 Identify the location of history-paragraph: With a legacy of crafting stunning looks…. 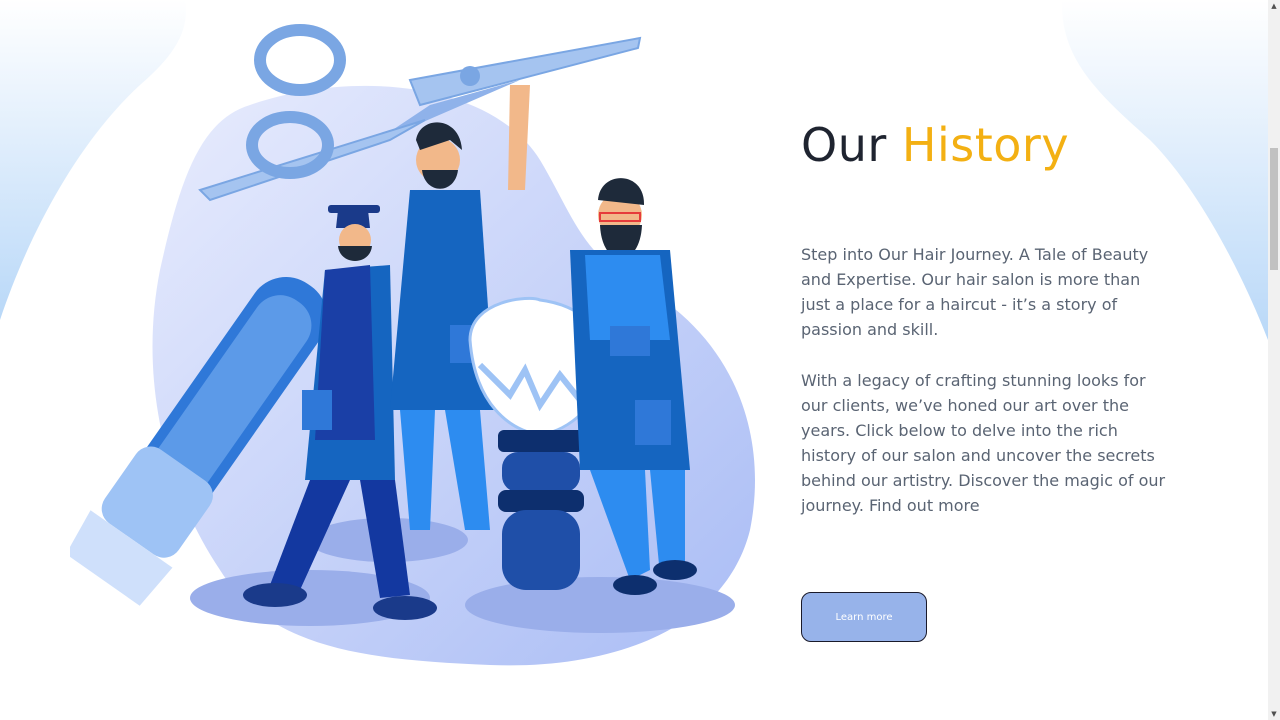
(983, 443).